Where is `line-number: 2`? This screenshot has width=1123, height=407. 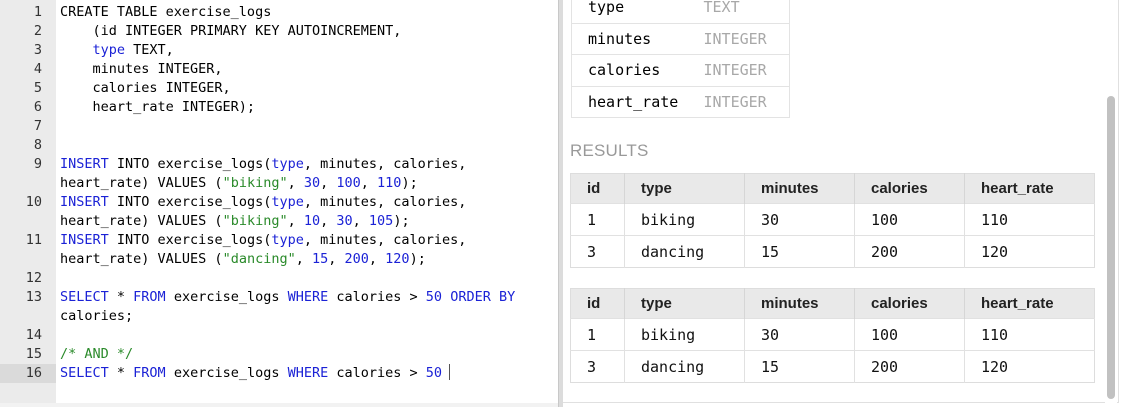 line-number: 2 is located at coordinates (37, 31).